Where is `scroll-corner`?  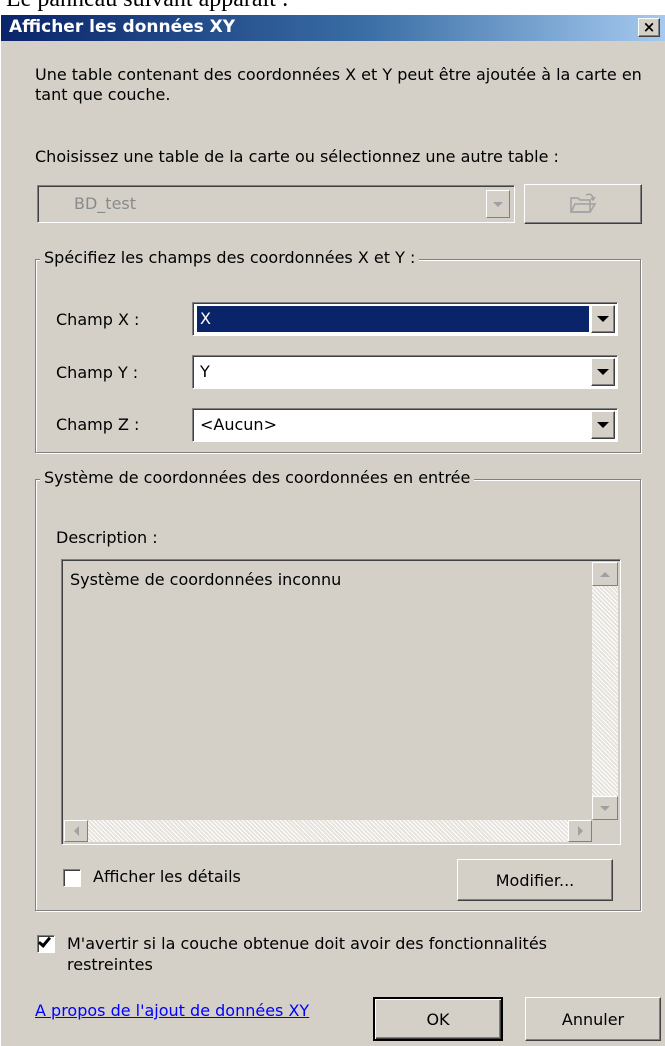
scroll-corner is located at coordinates (605, 831).